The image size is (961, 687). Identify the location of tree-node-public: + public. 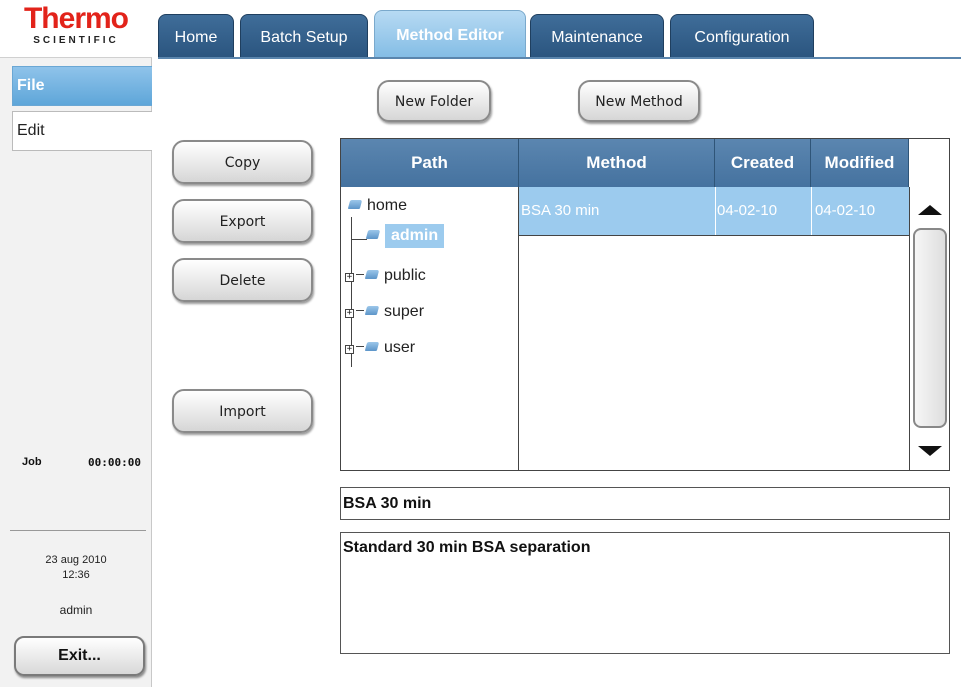
(385, 280).